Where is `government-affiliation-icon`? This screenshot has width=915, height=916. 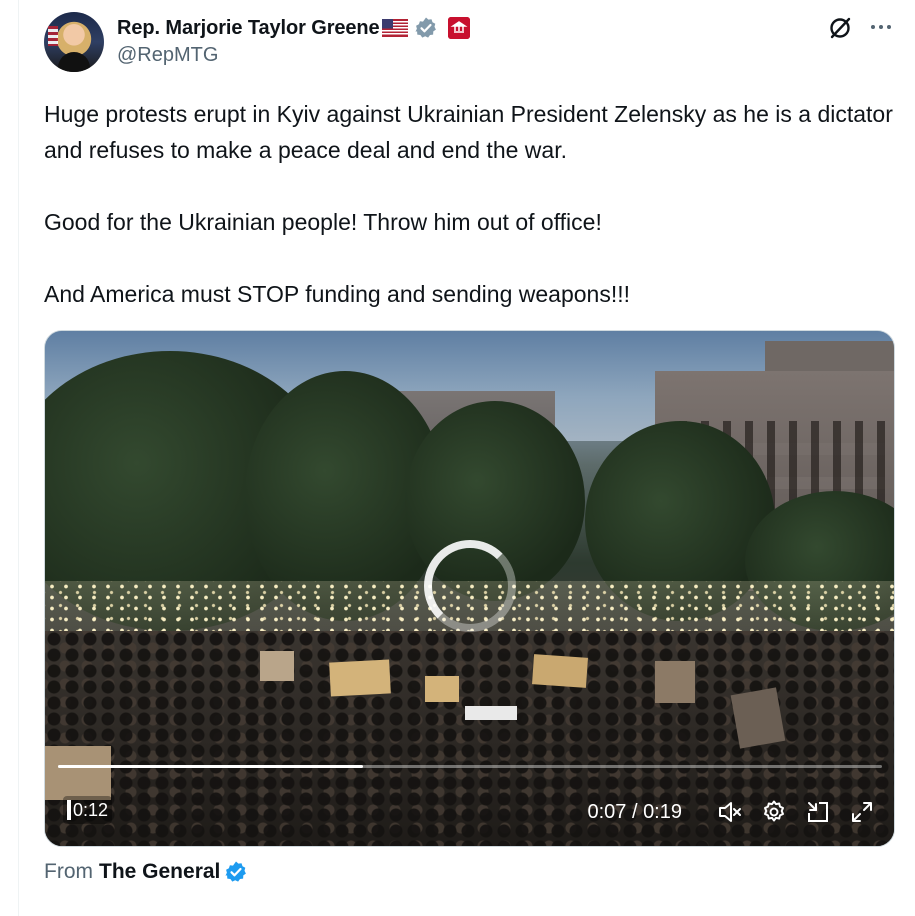 government-affiliation-icon is located at coordinates (458, 28).